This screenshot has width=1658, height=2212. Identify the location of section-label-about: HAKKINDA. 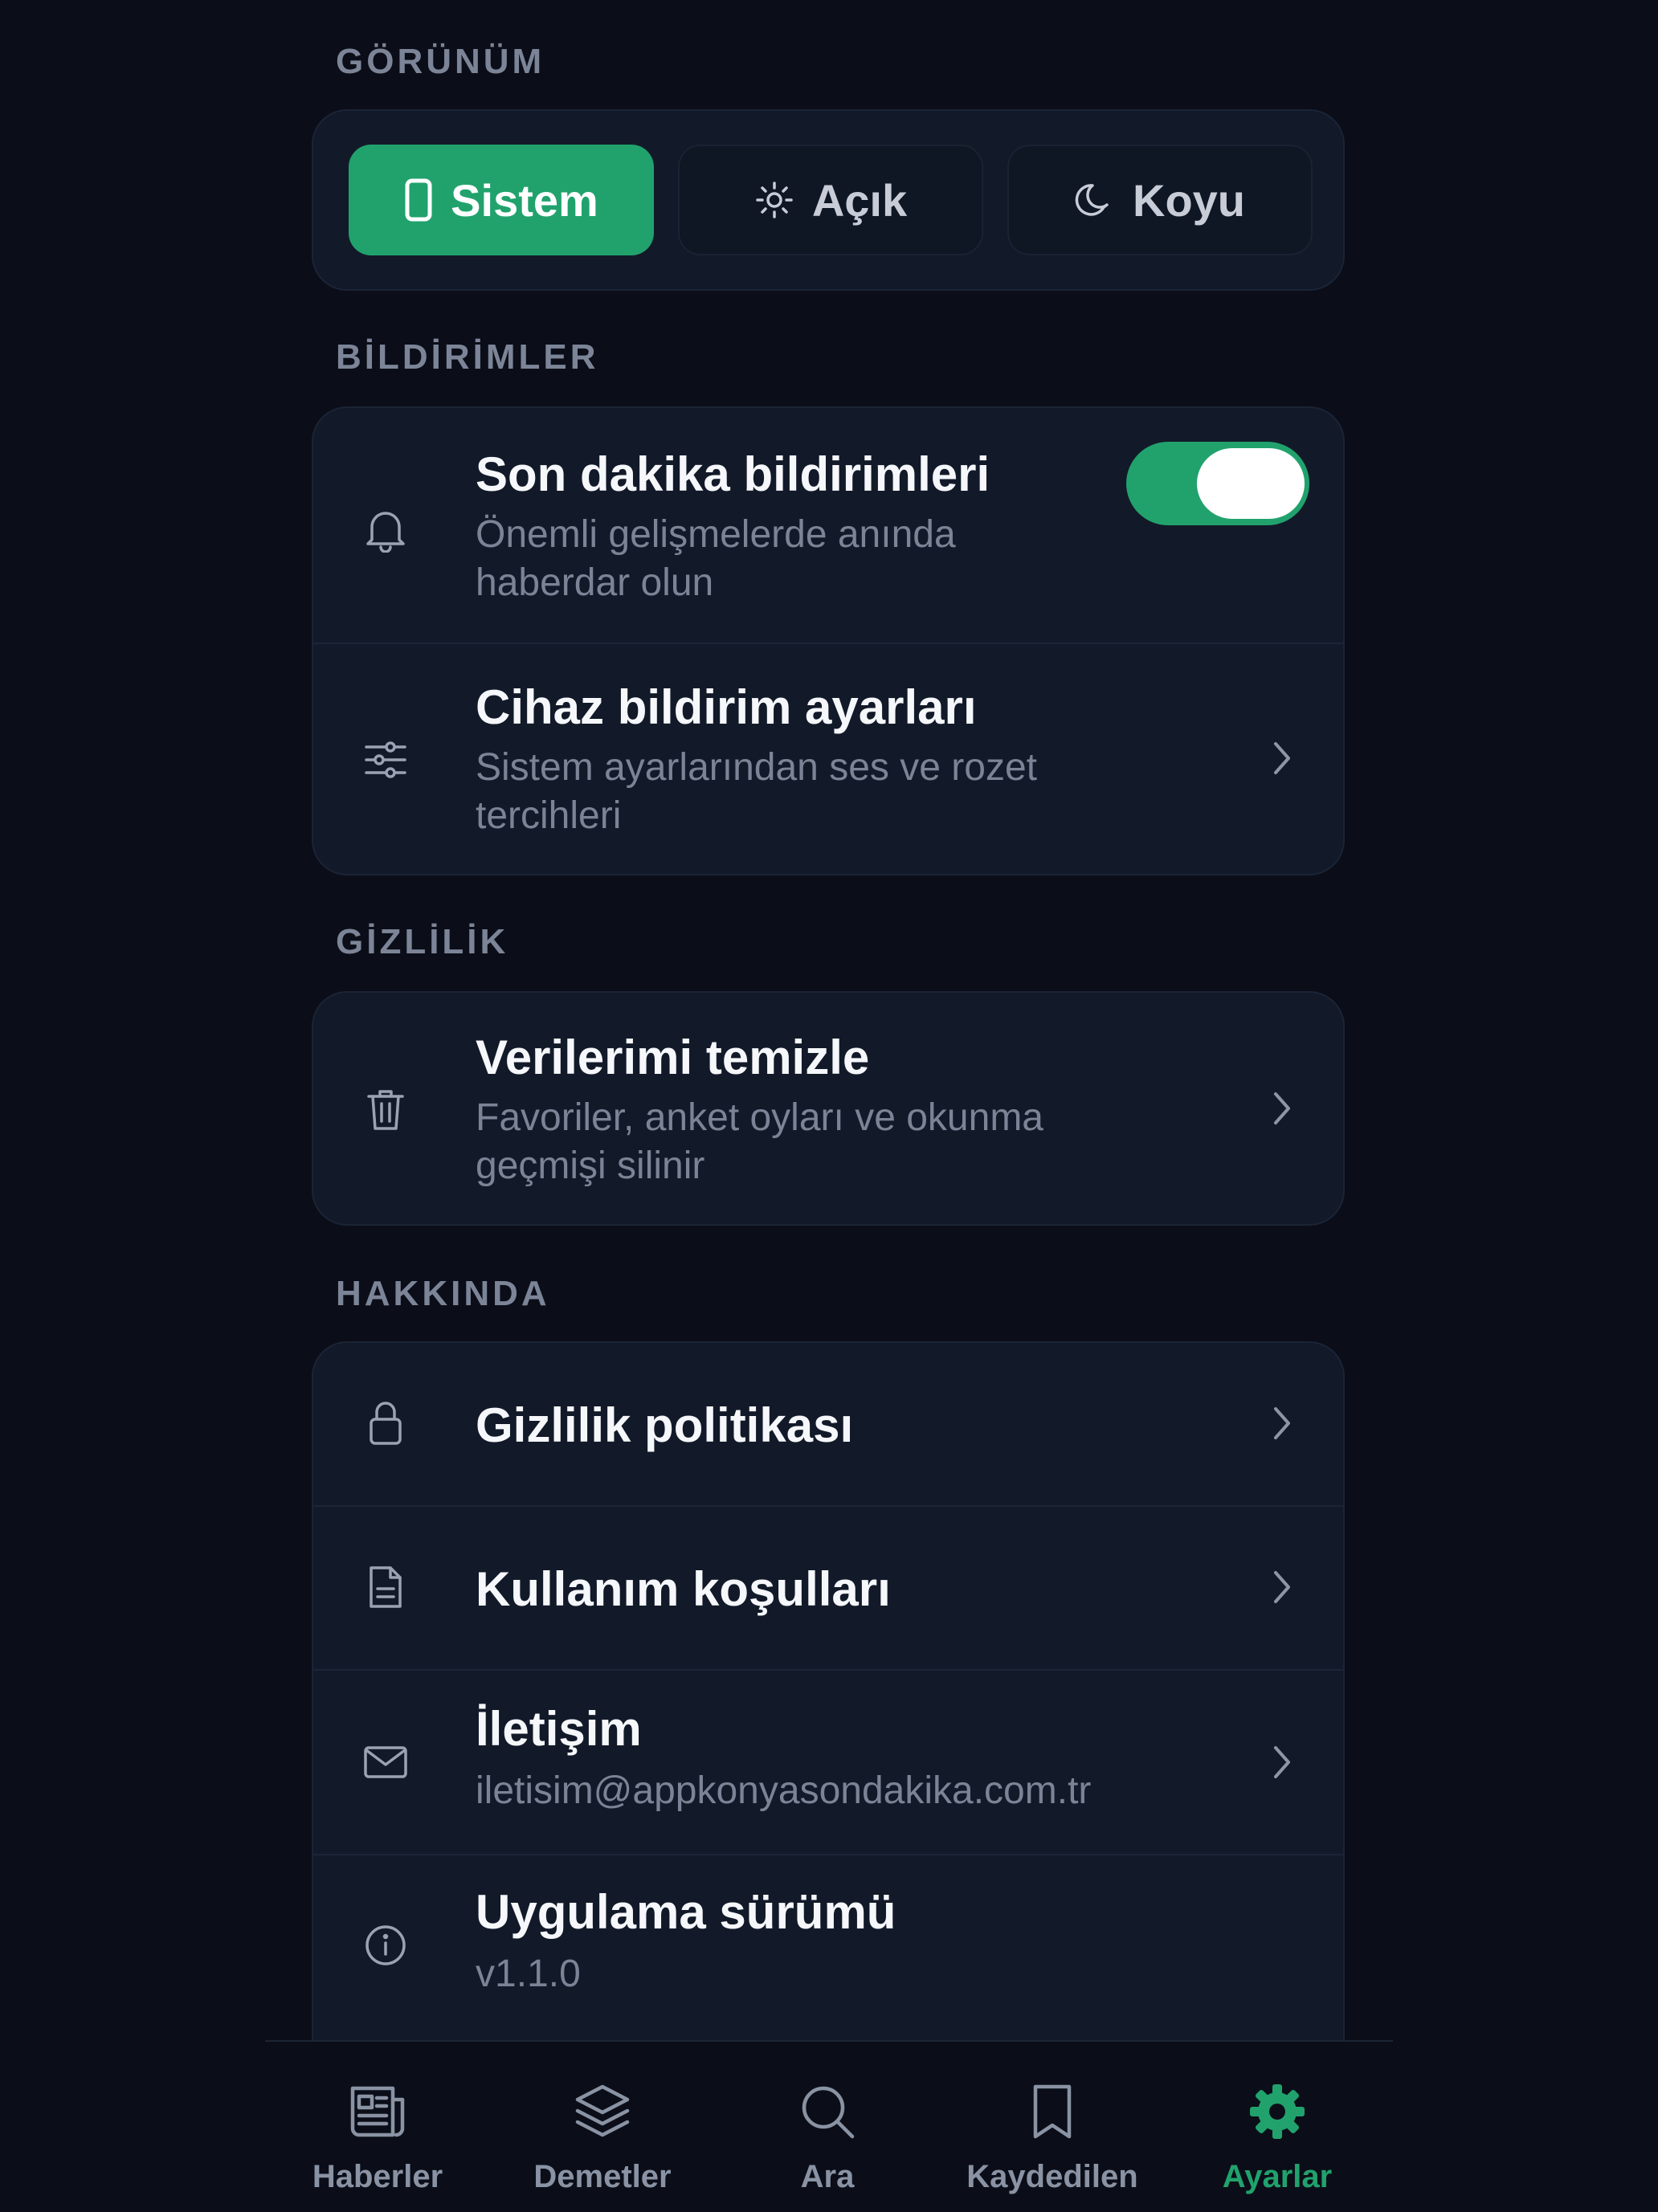
(443, 1293).